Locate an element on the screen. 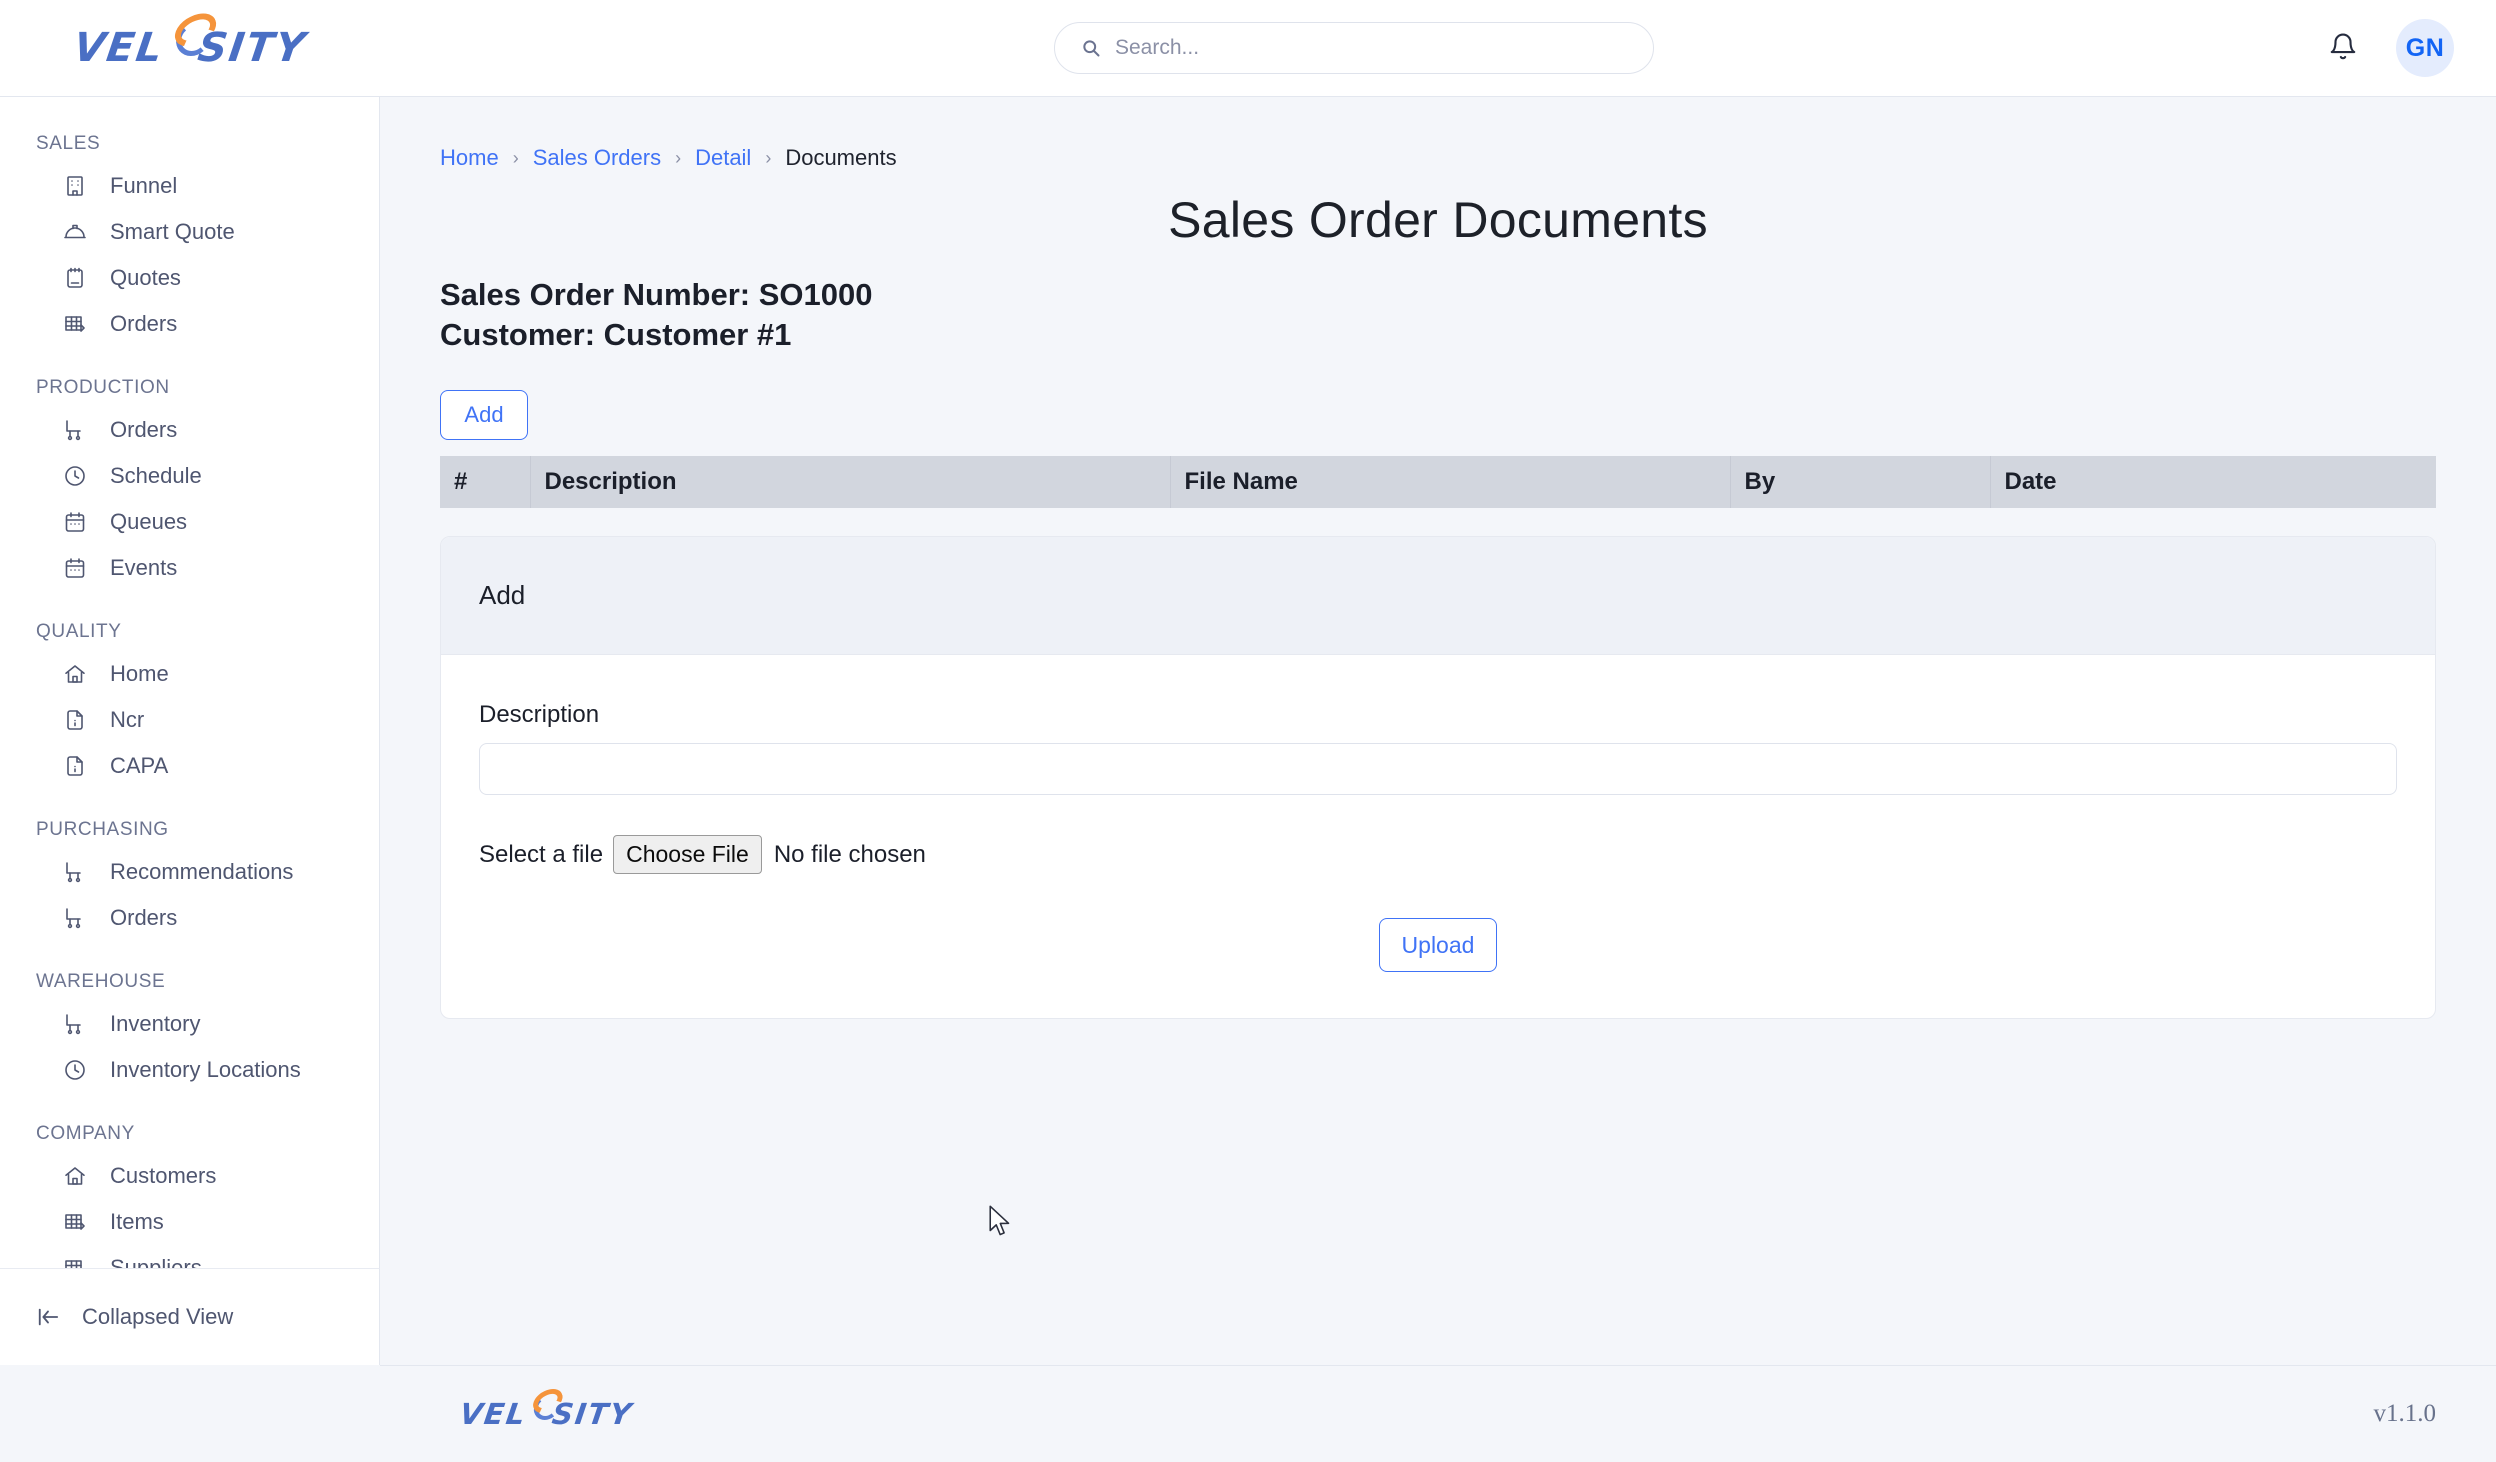  add-button: Add is located at coordinates (484, 415).